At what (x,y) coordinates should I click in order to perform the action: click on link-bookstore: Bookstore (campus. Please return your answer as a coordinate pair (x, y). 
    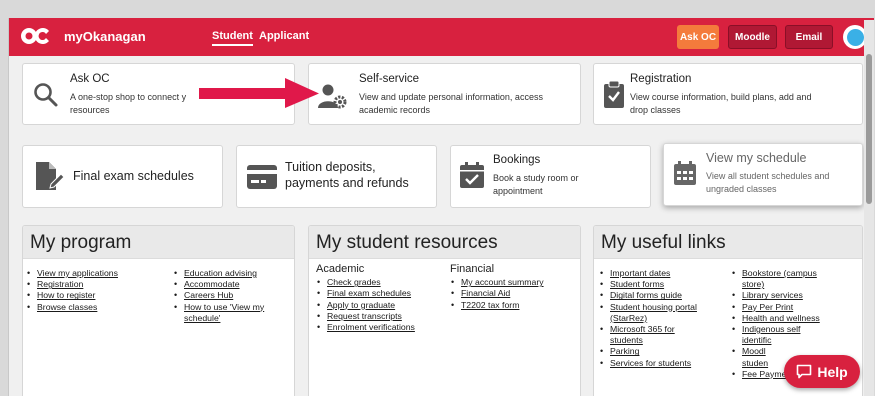
    Looking at the image, I should click on (779, 273).